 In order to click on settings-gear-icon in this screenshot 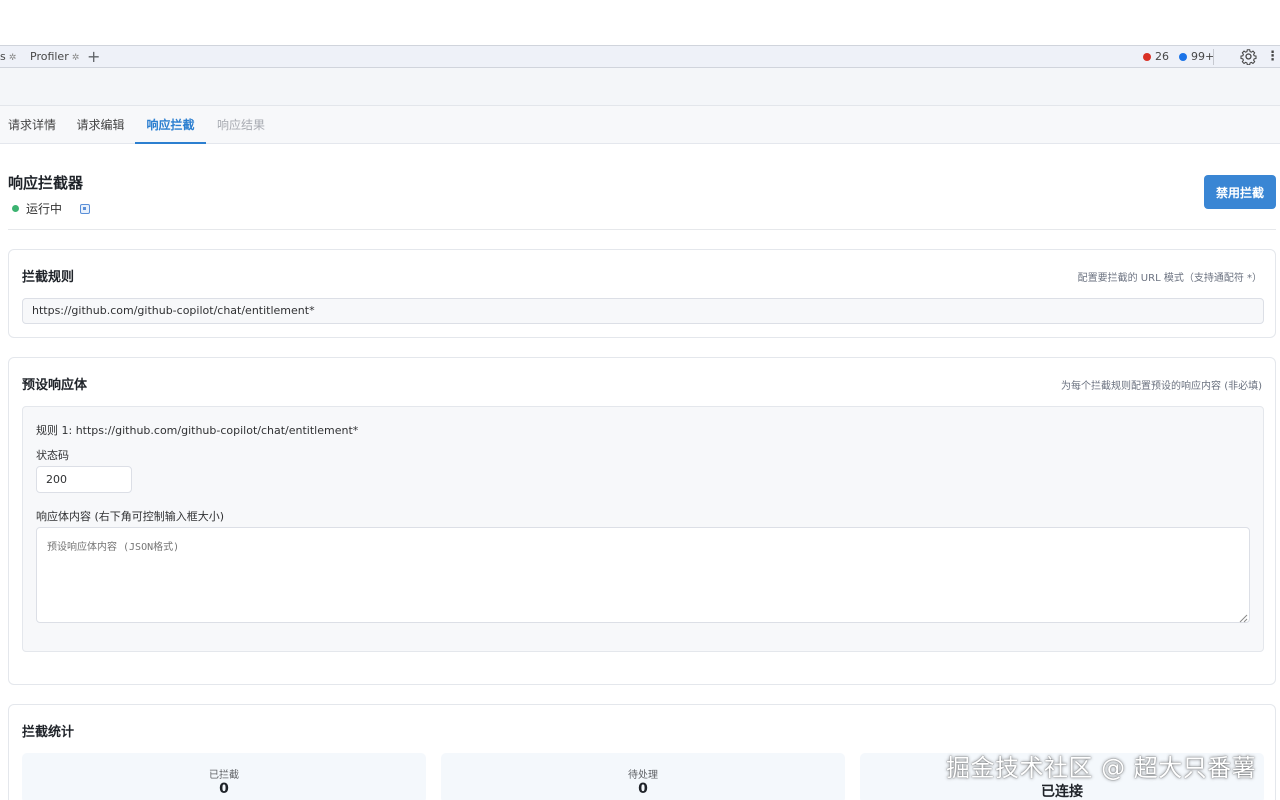, I will do `click(1248, 56)`.